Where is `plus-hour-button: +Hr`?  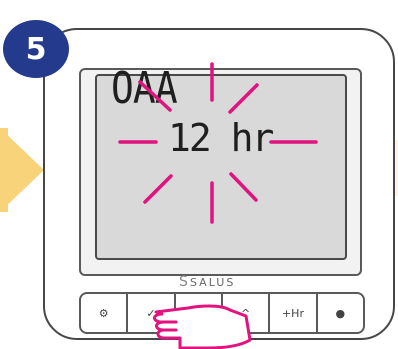
plus-hour-button: +Hr is located at coordinates (293, 313).